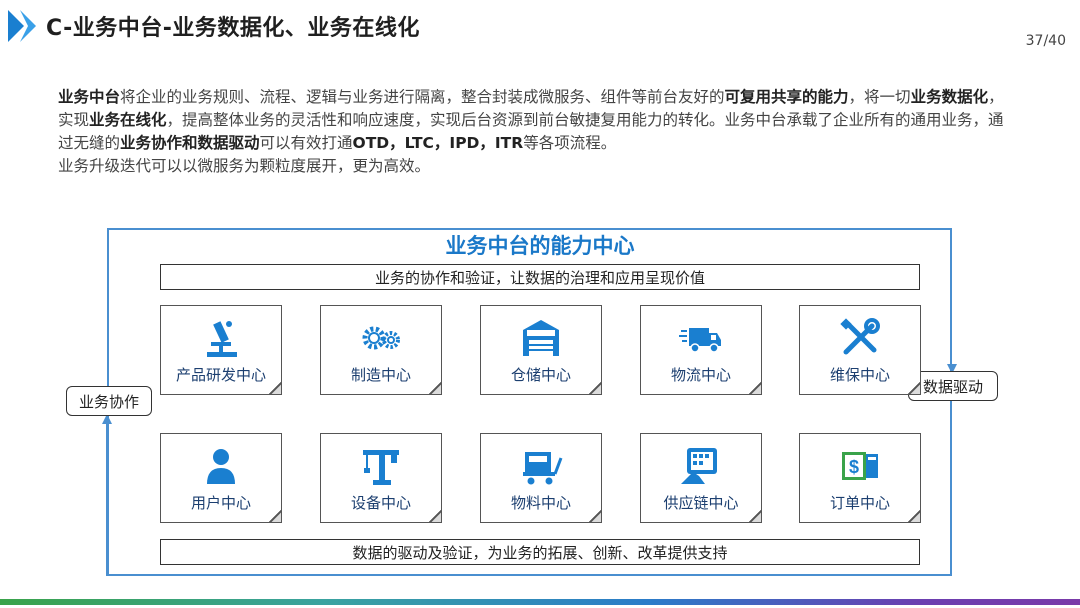  I want to click on cart-icon, so click(543, 468).